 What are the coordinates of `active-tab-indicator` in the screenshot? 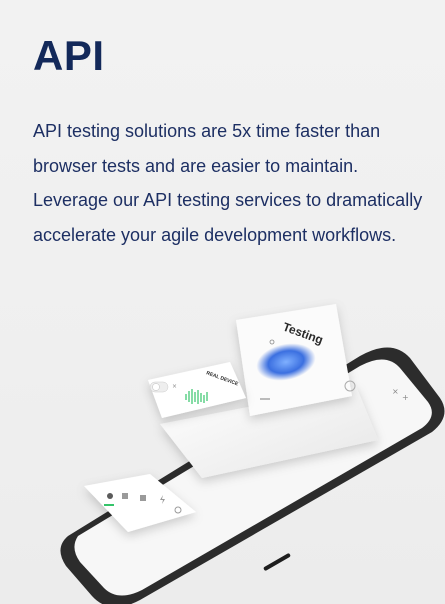 It's located at (109, 505).